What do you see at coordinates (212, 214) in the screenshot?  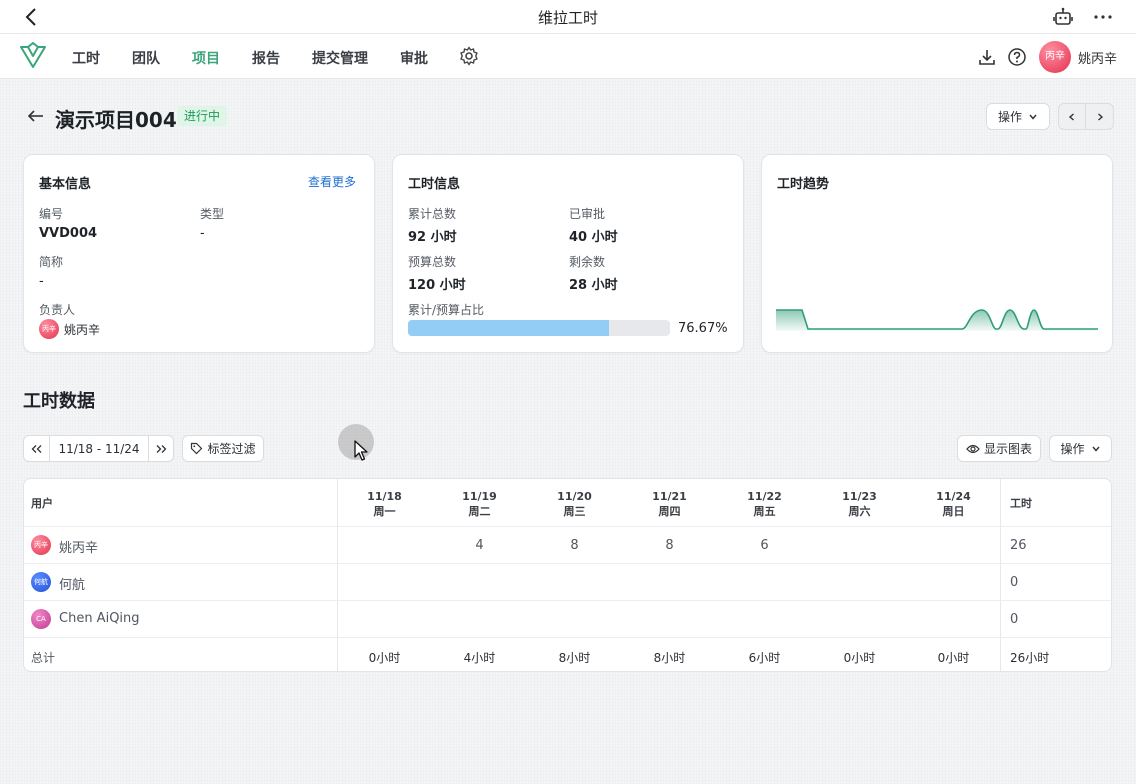 I see `type-label: 类型` at bounding box center [212, 214].